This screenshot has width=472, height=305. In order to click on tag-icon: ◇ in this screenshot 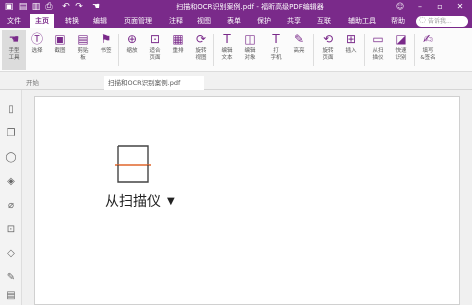, I will do `click(11, 254)`.